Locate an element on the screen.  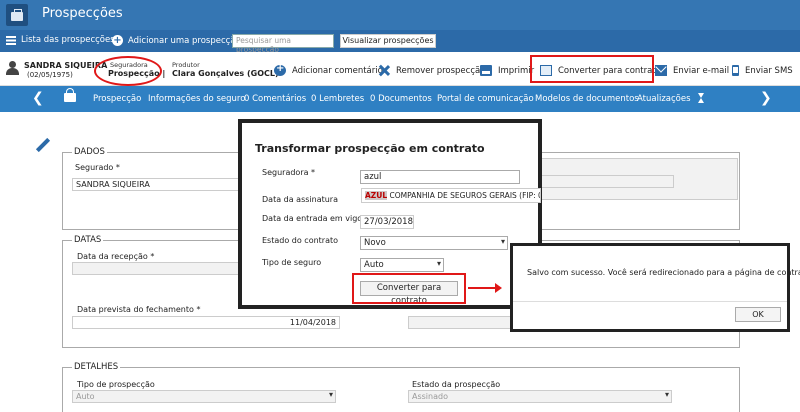
remove-prospection-label: Remover prospecção is located at coordinates (441, 70).